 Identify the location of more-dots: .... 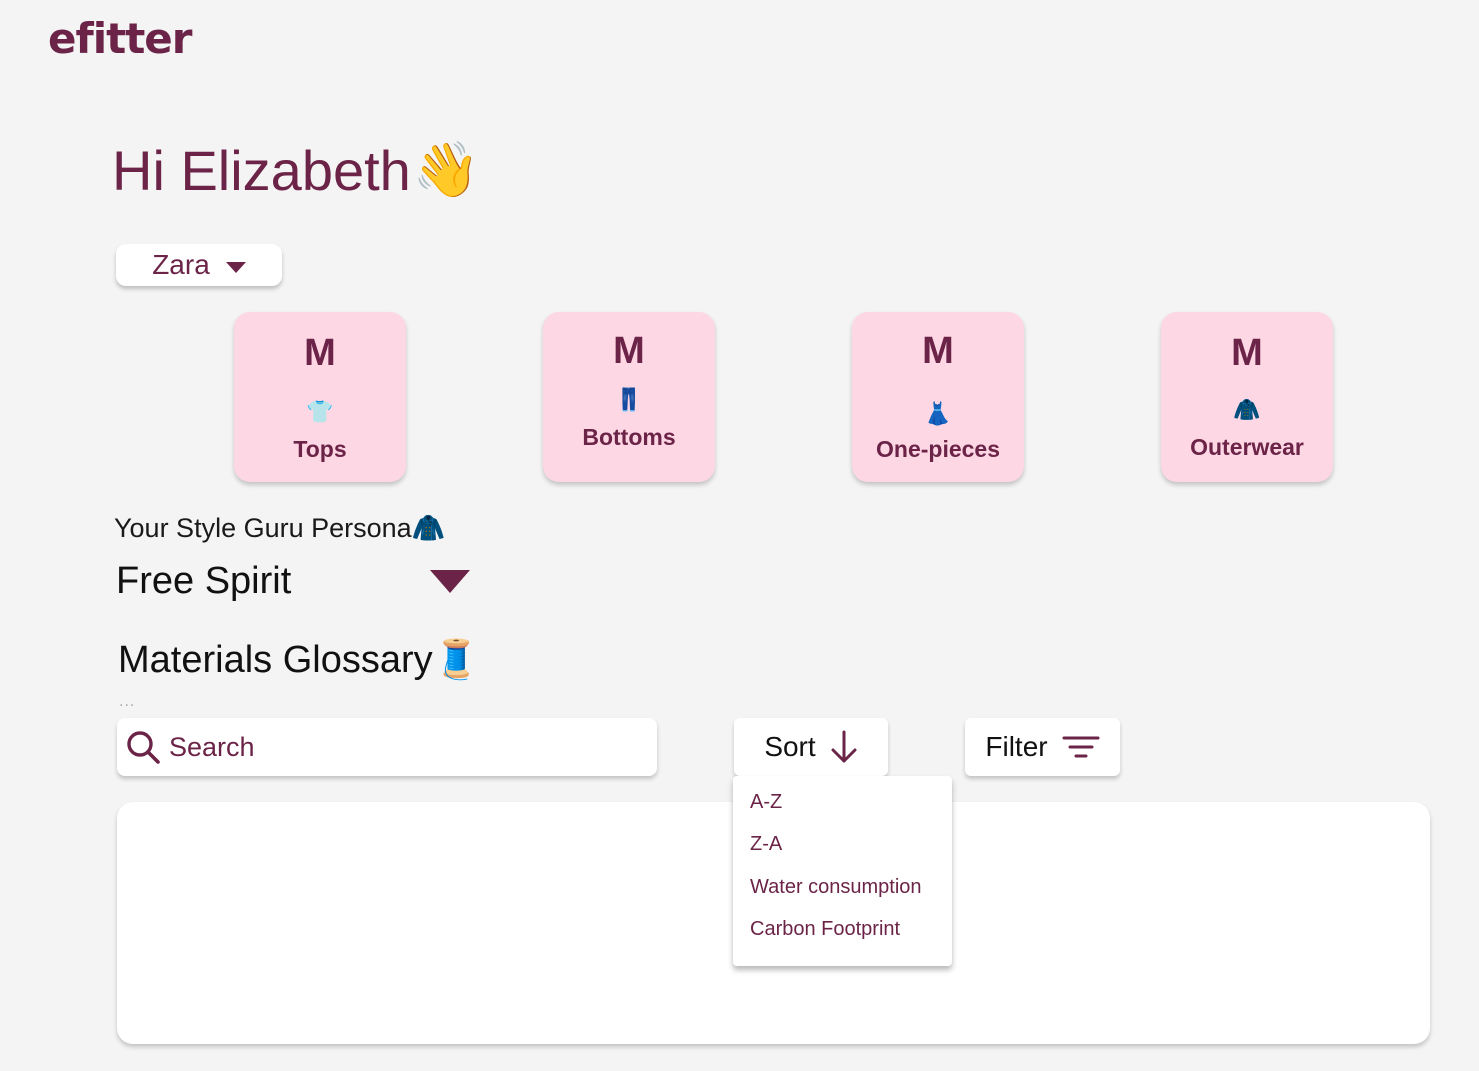
(127, 702).